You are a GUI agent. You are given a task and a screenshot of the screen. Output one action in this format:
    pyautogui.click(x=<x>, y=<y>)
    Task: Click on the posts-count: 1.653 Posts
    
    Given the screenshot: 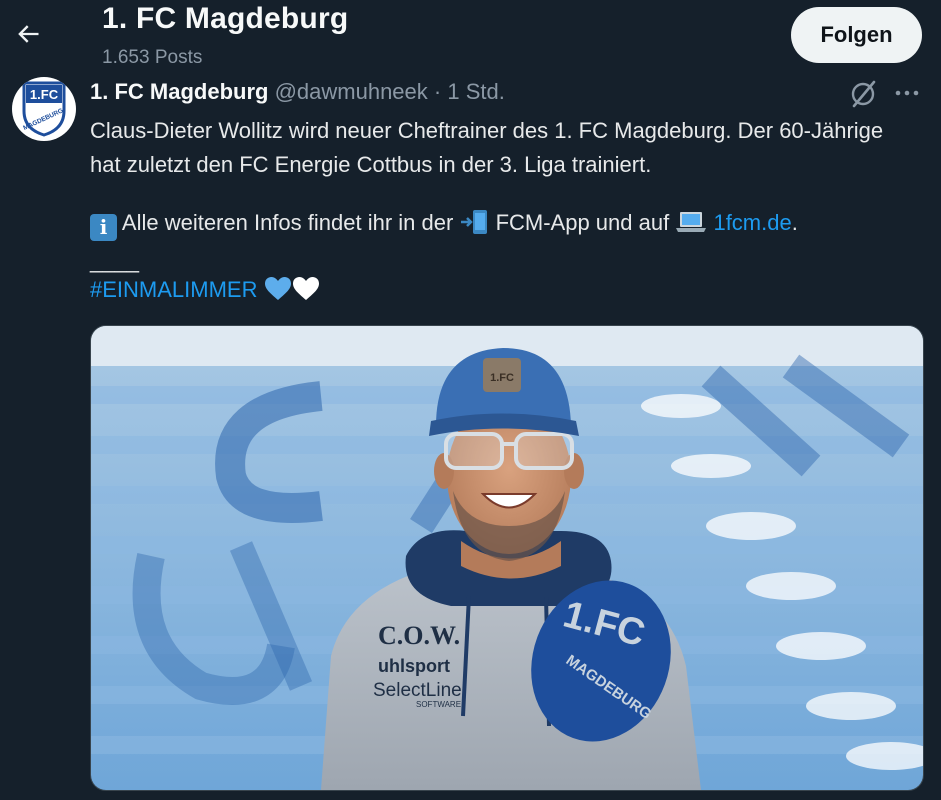 What is the action you would take?
    pyautogui.click(x=152, y=57)
    